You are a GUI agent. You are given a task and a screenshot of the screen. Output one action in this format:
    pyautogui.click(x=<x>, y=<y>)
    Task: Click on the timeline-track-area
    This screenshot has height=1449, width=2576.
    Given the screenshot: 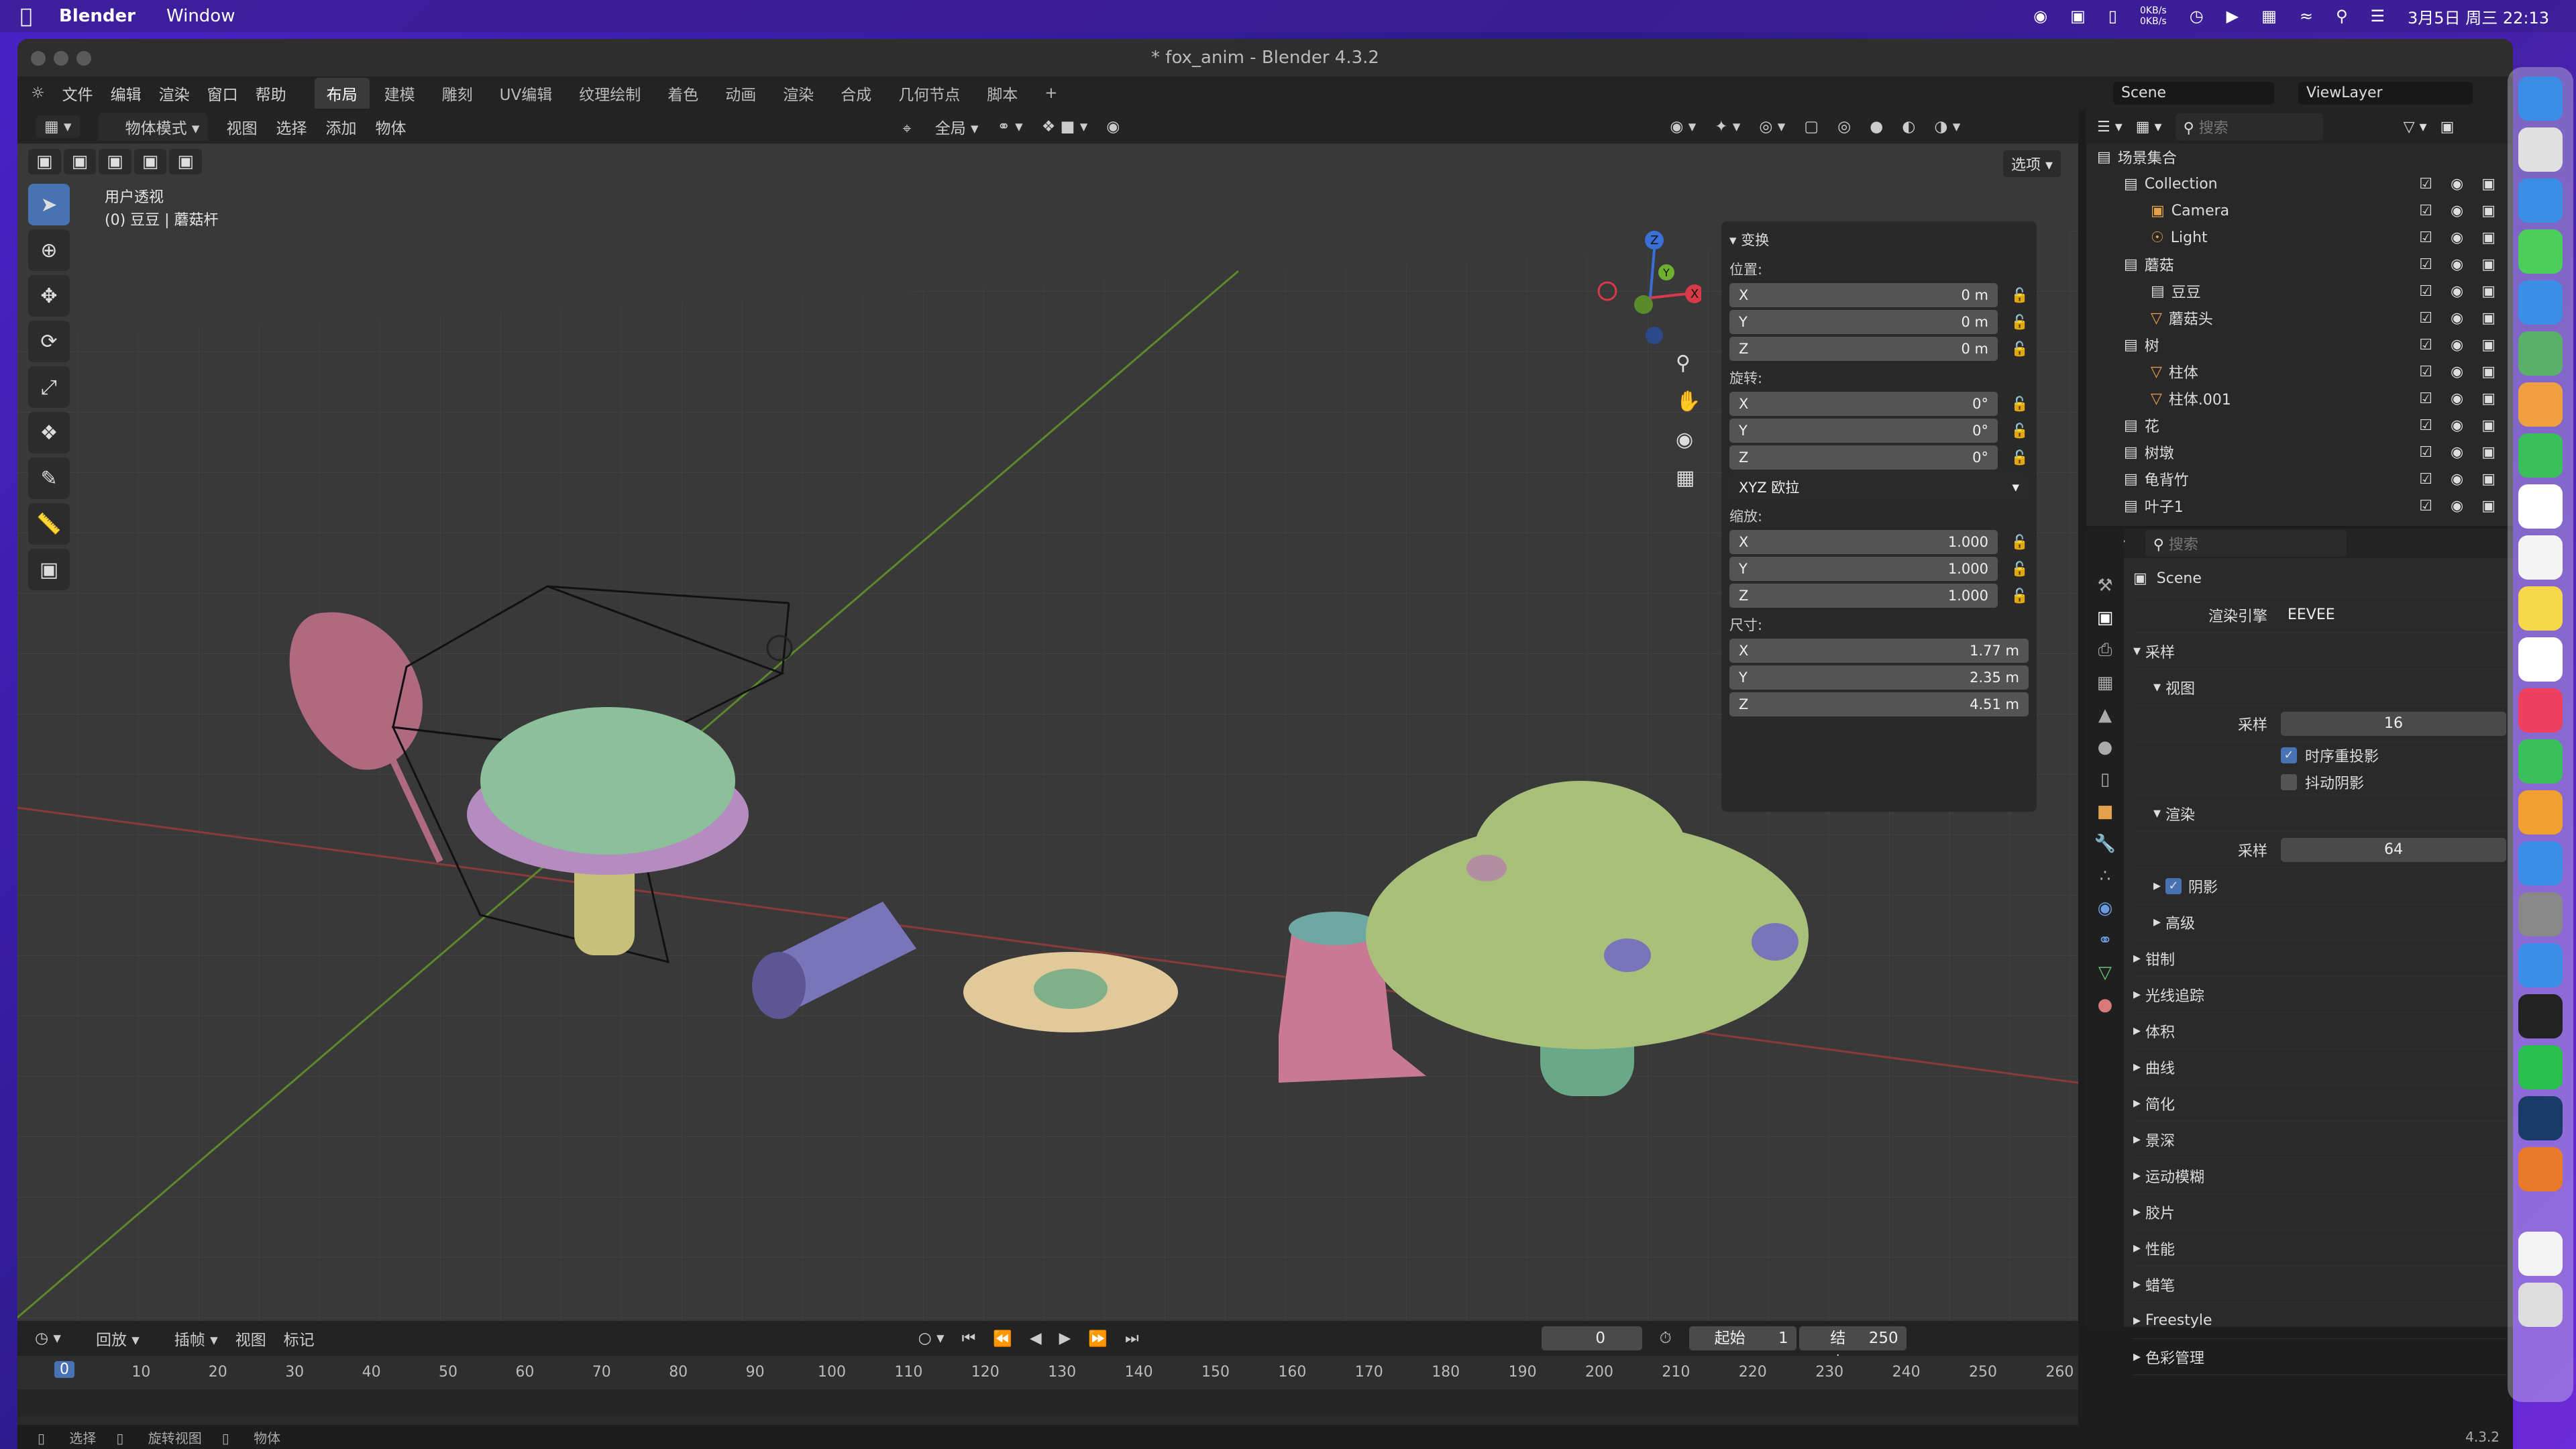 What is the action you would take?
    pyautogui.click(x=1047, y=1402)
    